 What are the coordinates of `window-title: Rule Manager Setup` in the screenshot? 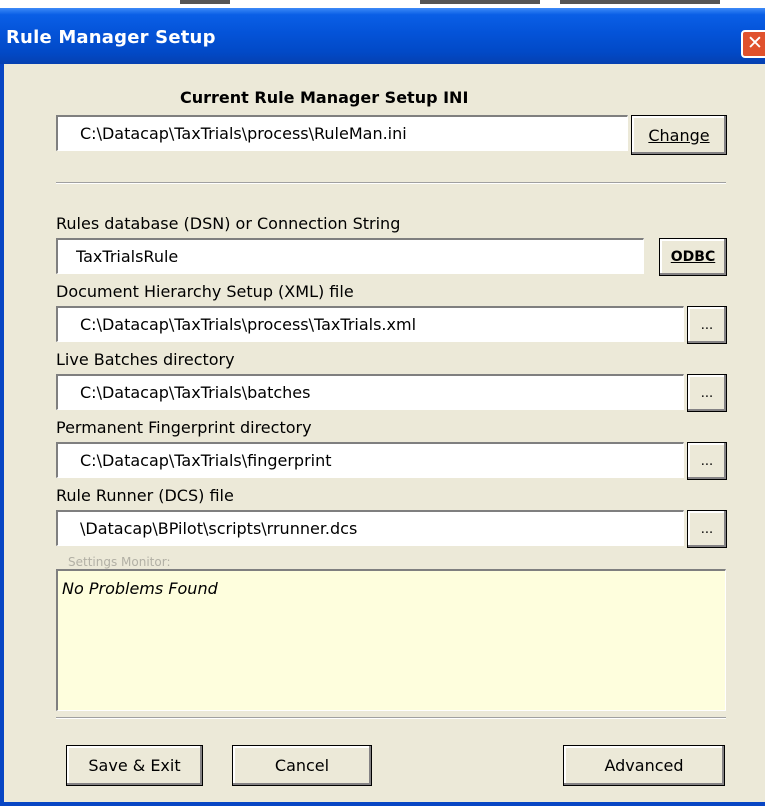 It's located at (111, 37).